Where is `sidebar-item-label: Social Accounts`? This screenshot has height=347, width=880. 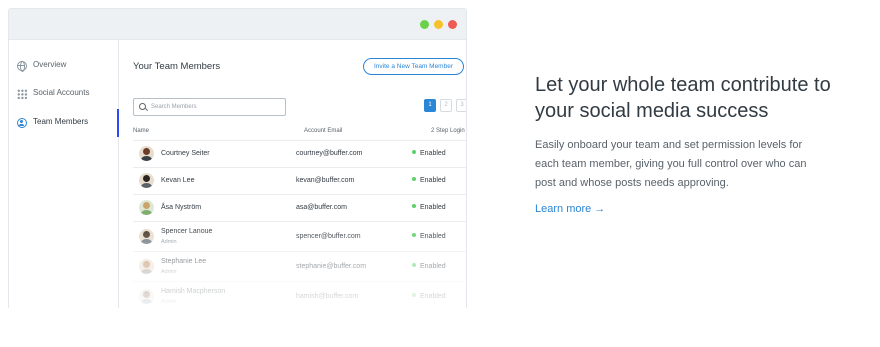 sidebar-item-label: Social Accounts is located at coordinates (61, 92).